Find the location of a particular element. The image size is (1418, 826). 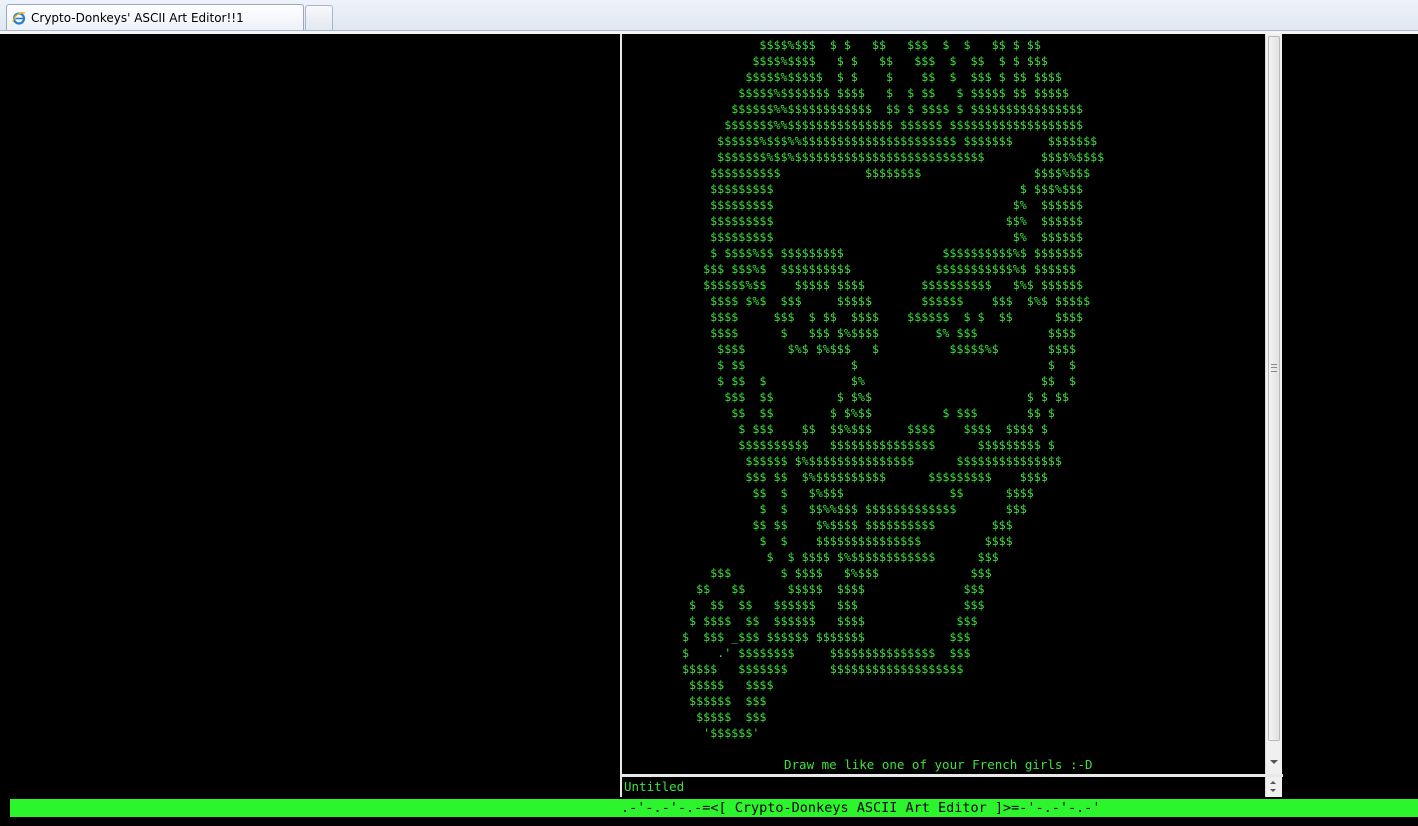

editor-vertical-scrollbar is located at coordinates (1273, 405).